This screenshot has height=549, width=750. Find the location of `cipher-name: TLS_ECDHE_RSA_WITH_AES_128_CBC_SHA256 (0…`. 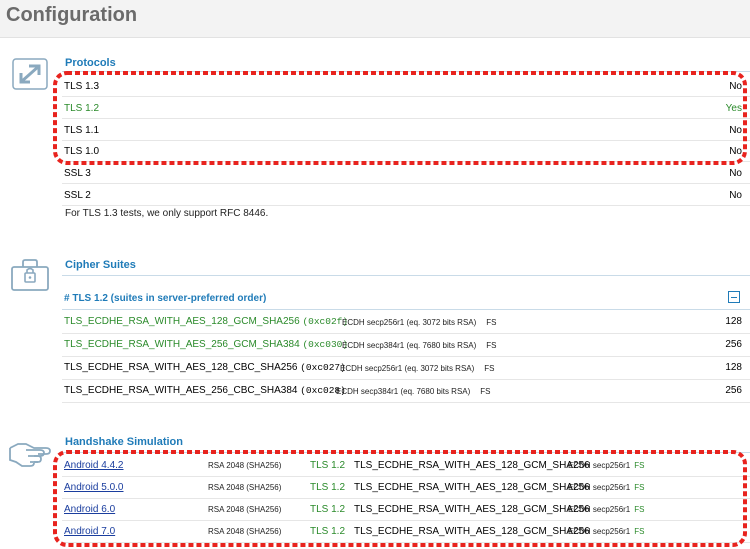

cipher-name: TLS_ECDHE_RSA_WITH_AES_128_CBC_SHA256 (0… is located at coordinates (205, 367).